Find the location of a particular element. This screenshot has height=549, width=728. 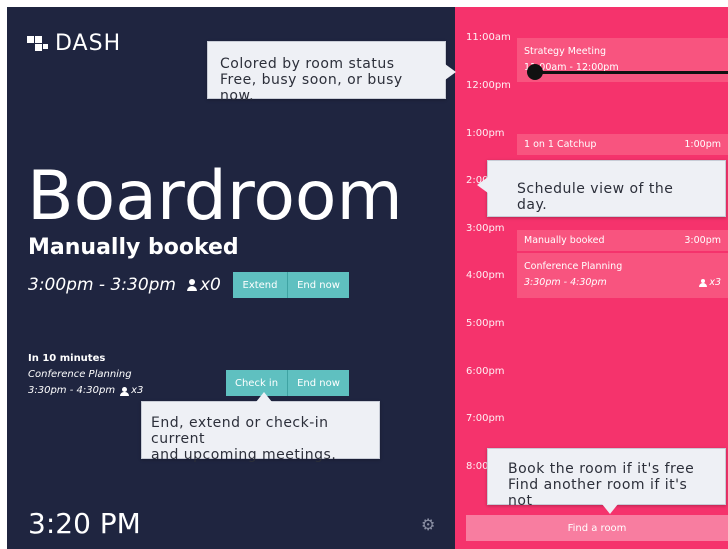

hour-label: 12:00pm is located at coordinates (488, 85).